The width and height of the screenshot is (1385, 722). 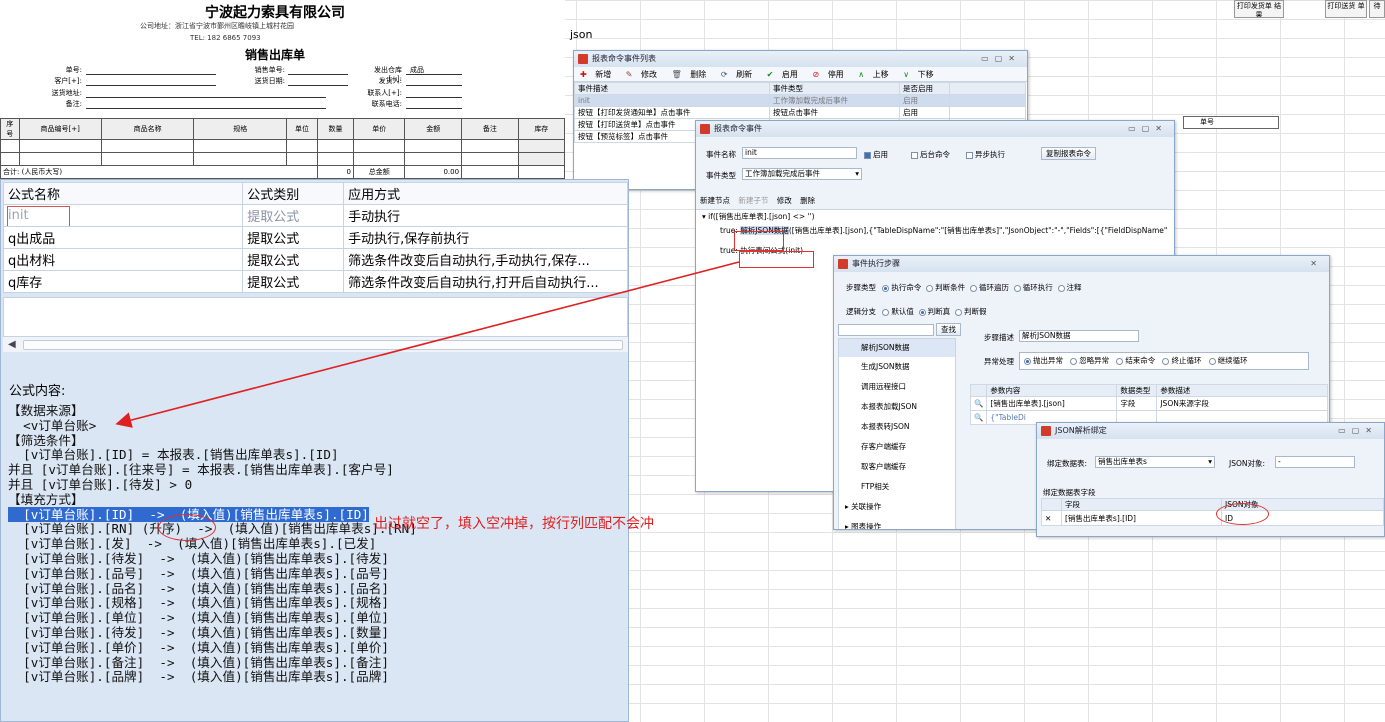 I want to click on annotation-arrow, so click(x=427, y=344).